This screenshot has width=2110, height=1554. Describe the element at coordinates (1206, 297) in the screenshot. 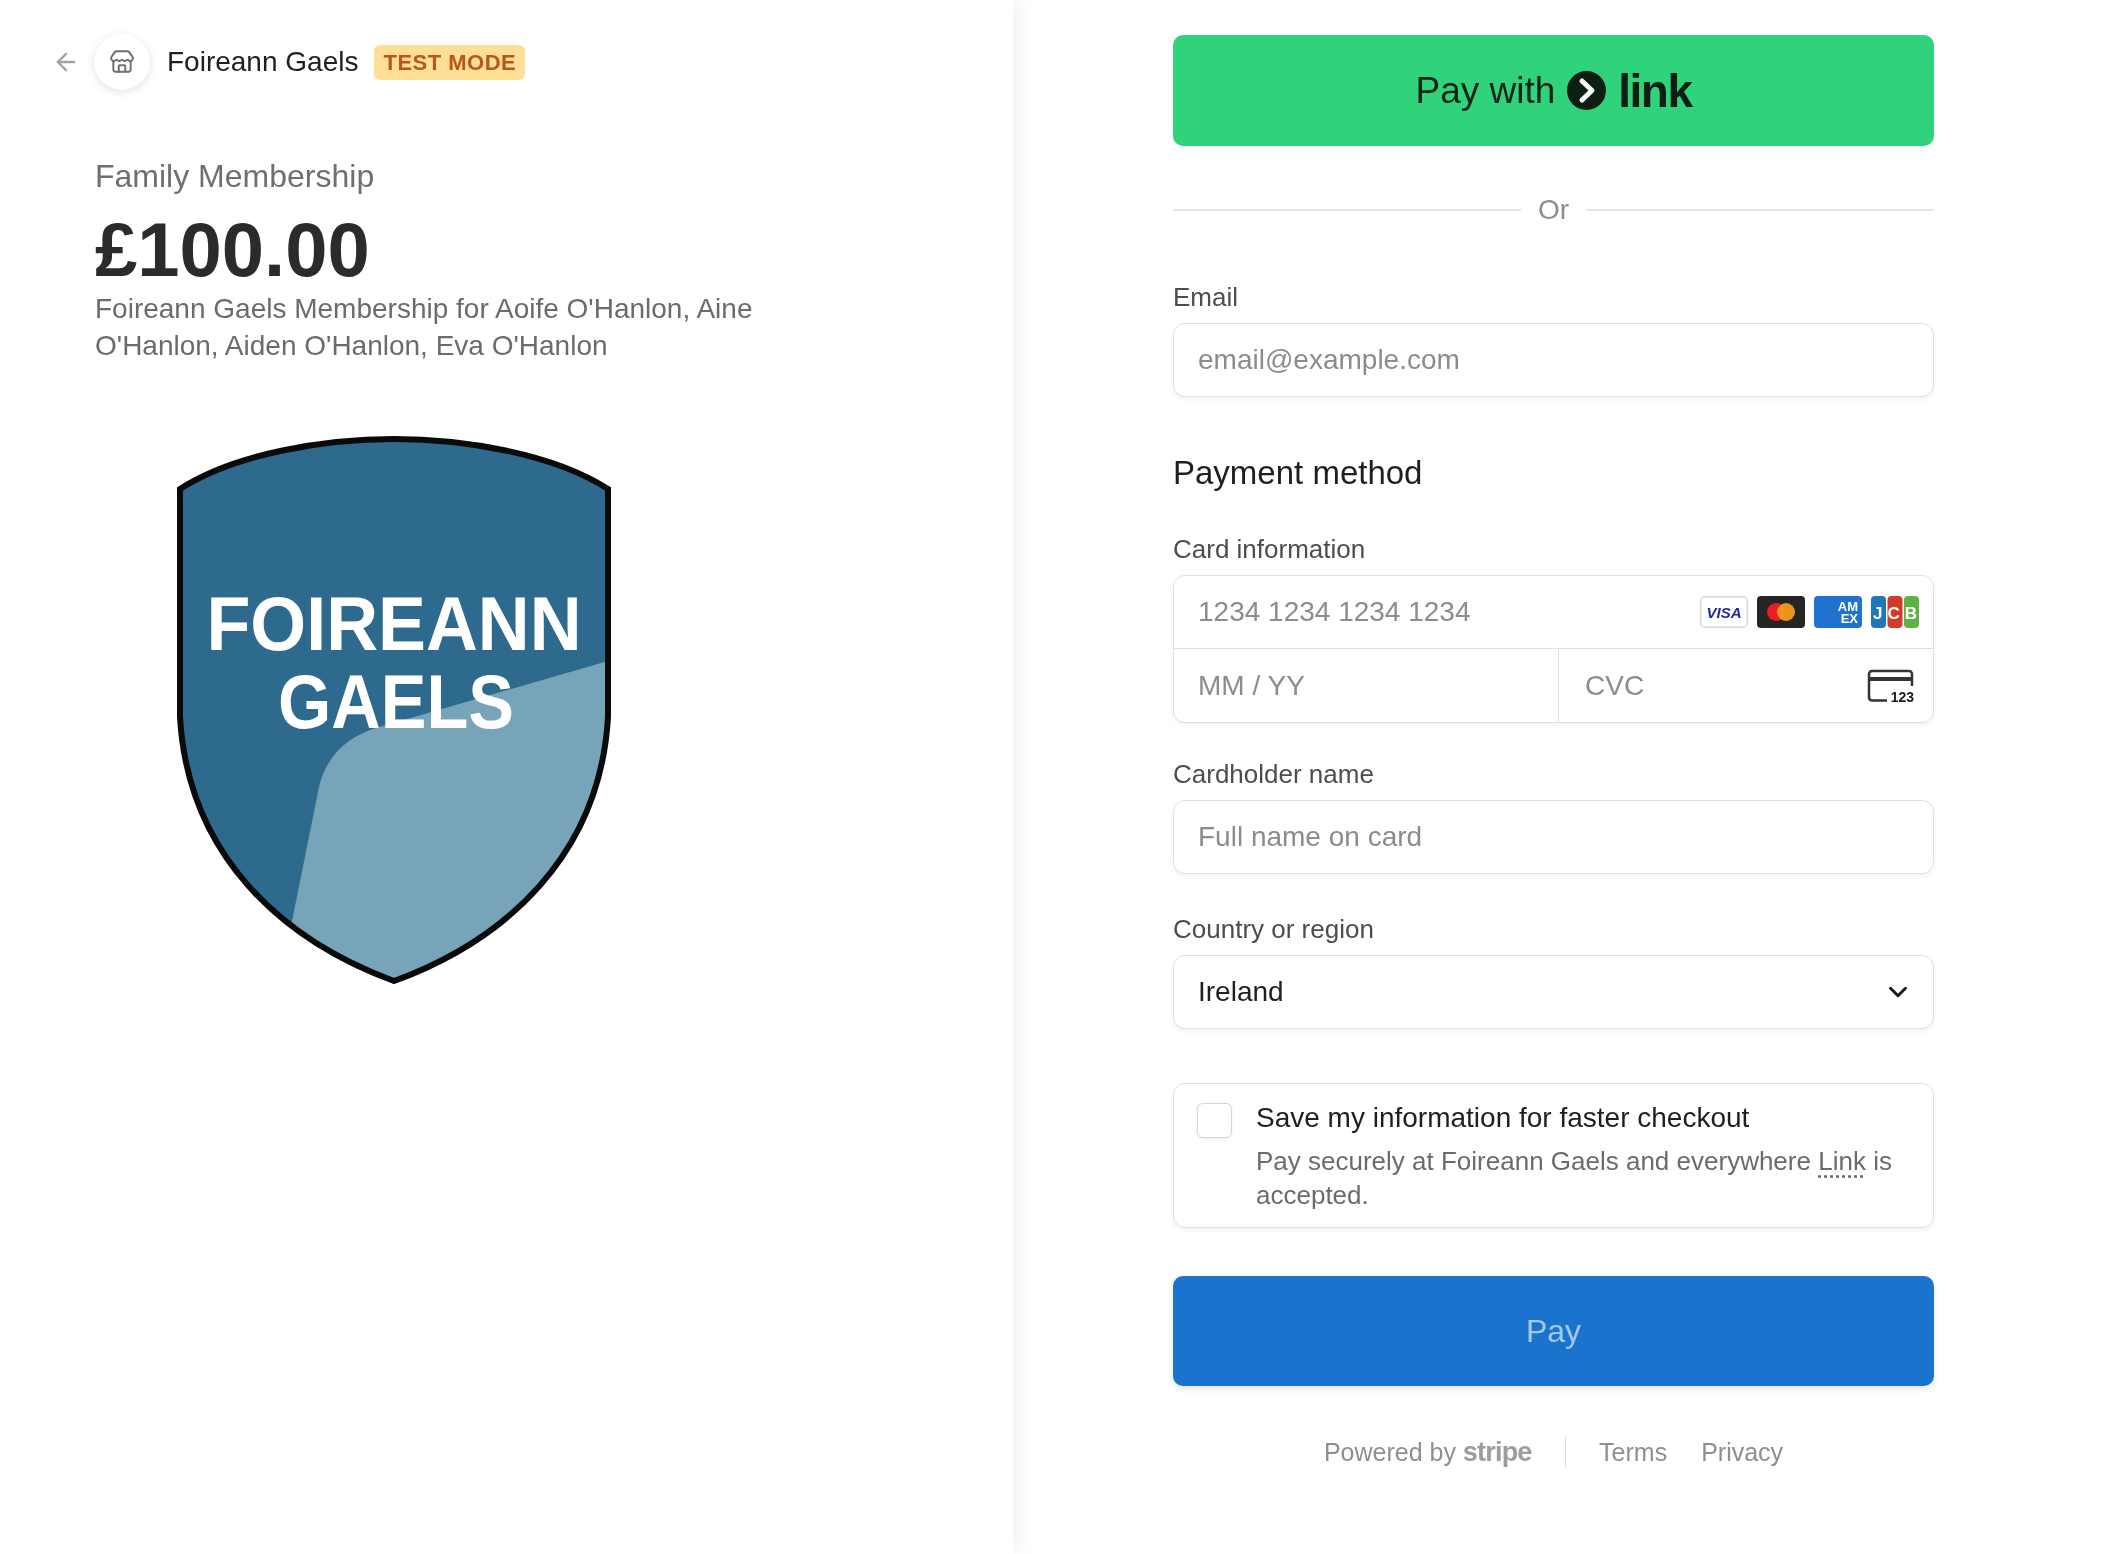

I see `email-label: Email` at that location.